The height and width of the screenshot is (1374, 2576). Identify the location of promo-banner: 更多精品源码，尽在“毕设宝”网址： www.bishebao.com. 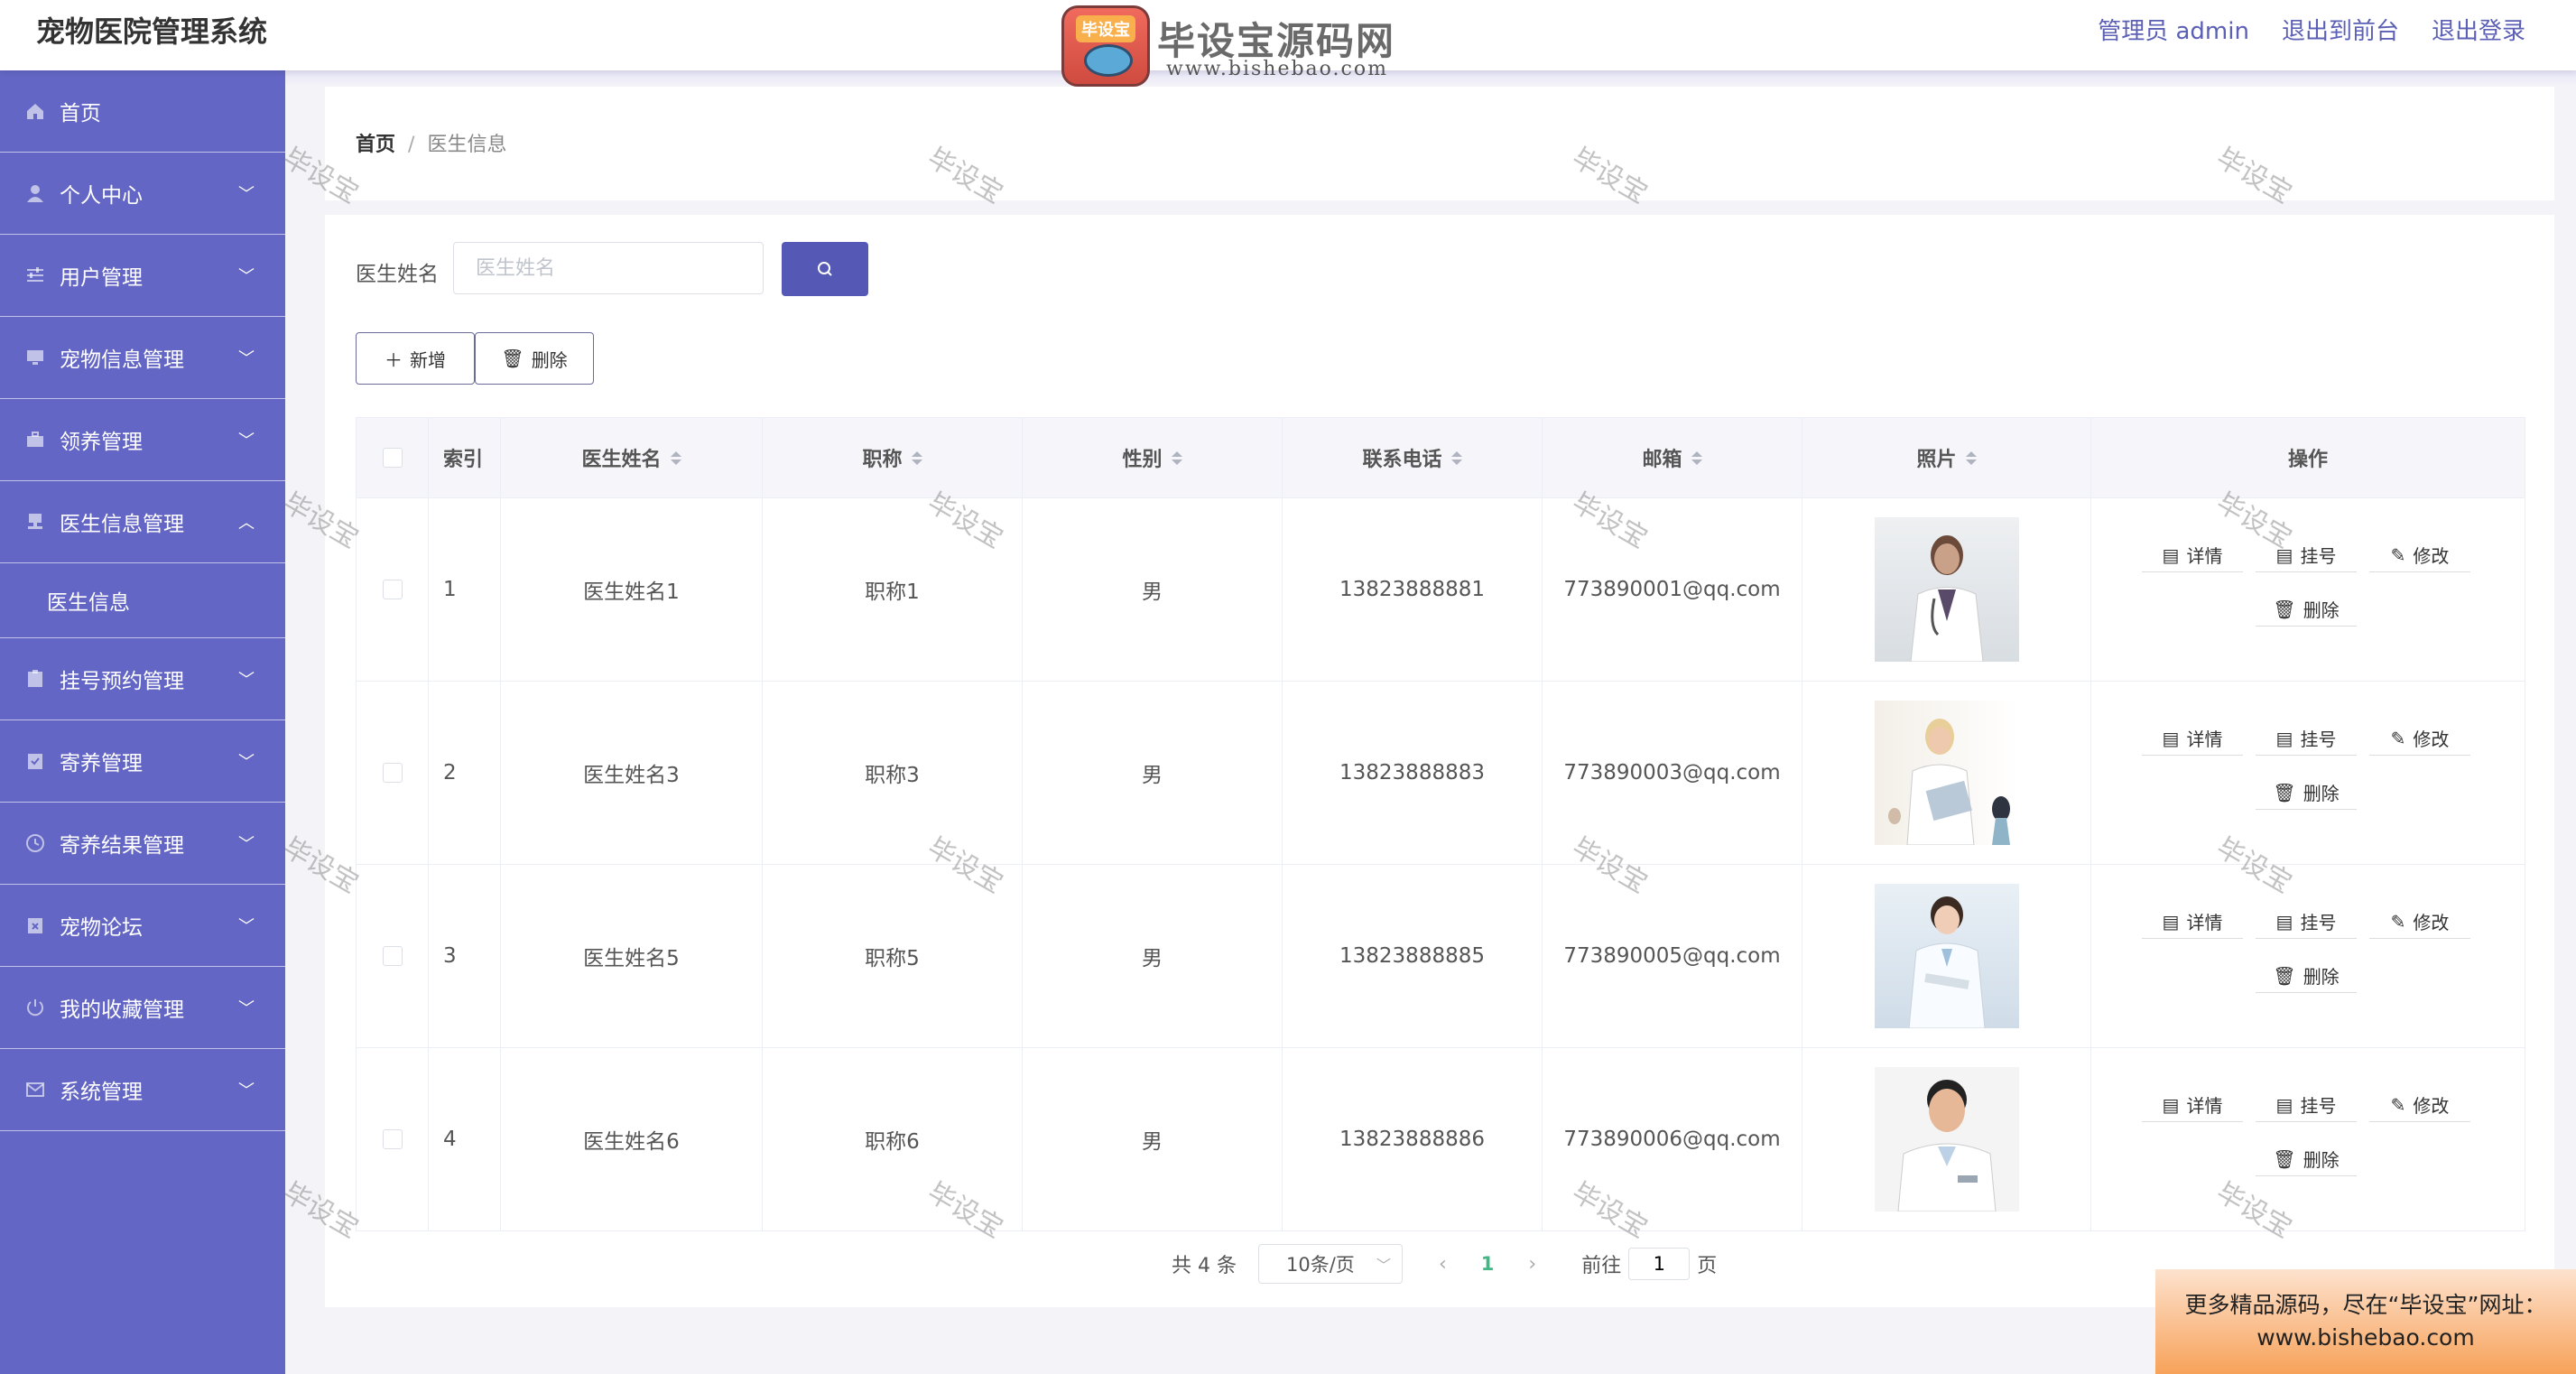
(2365, 1321).